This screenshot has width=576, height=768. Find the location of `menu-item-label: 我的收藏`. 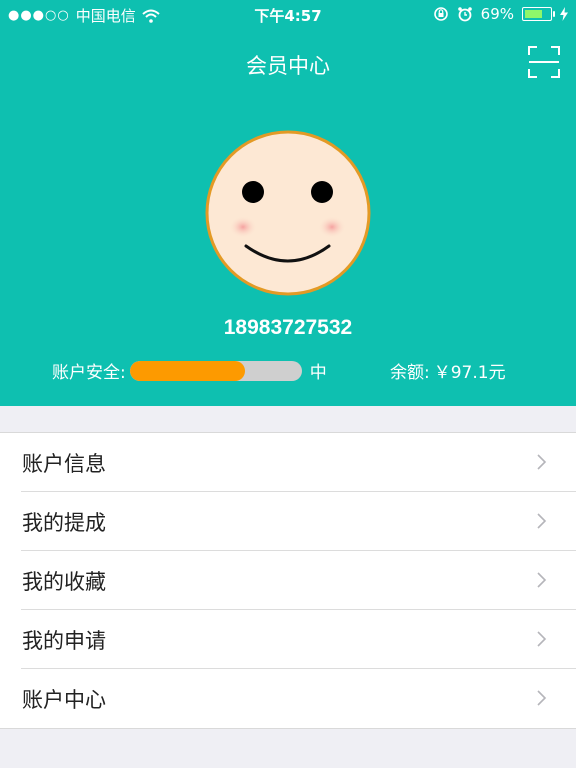

menu-item-label: 我的收藏 is located at coordinates (64, 581).